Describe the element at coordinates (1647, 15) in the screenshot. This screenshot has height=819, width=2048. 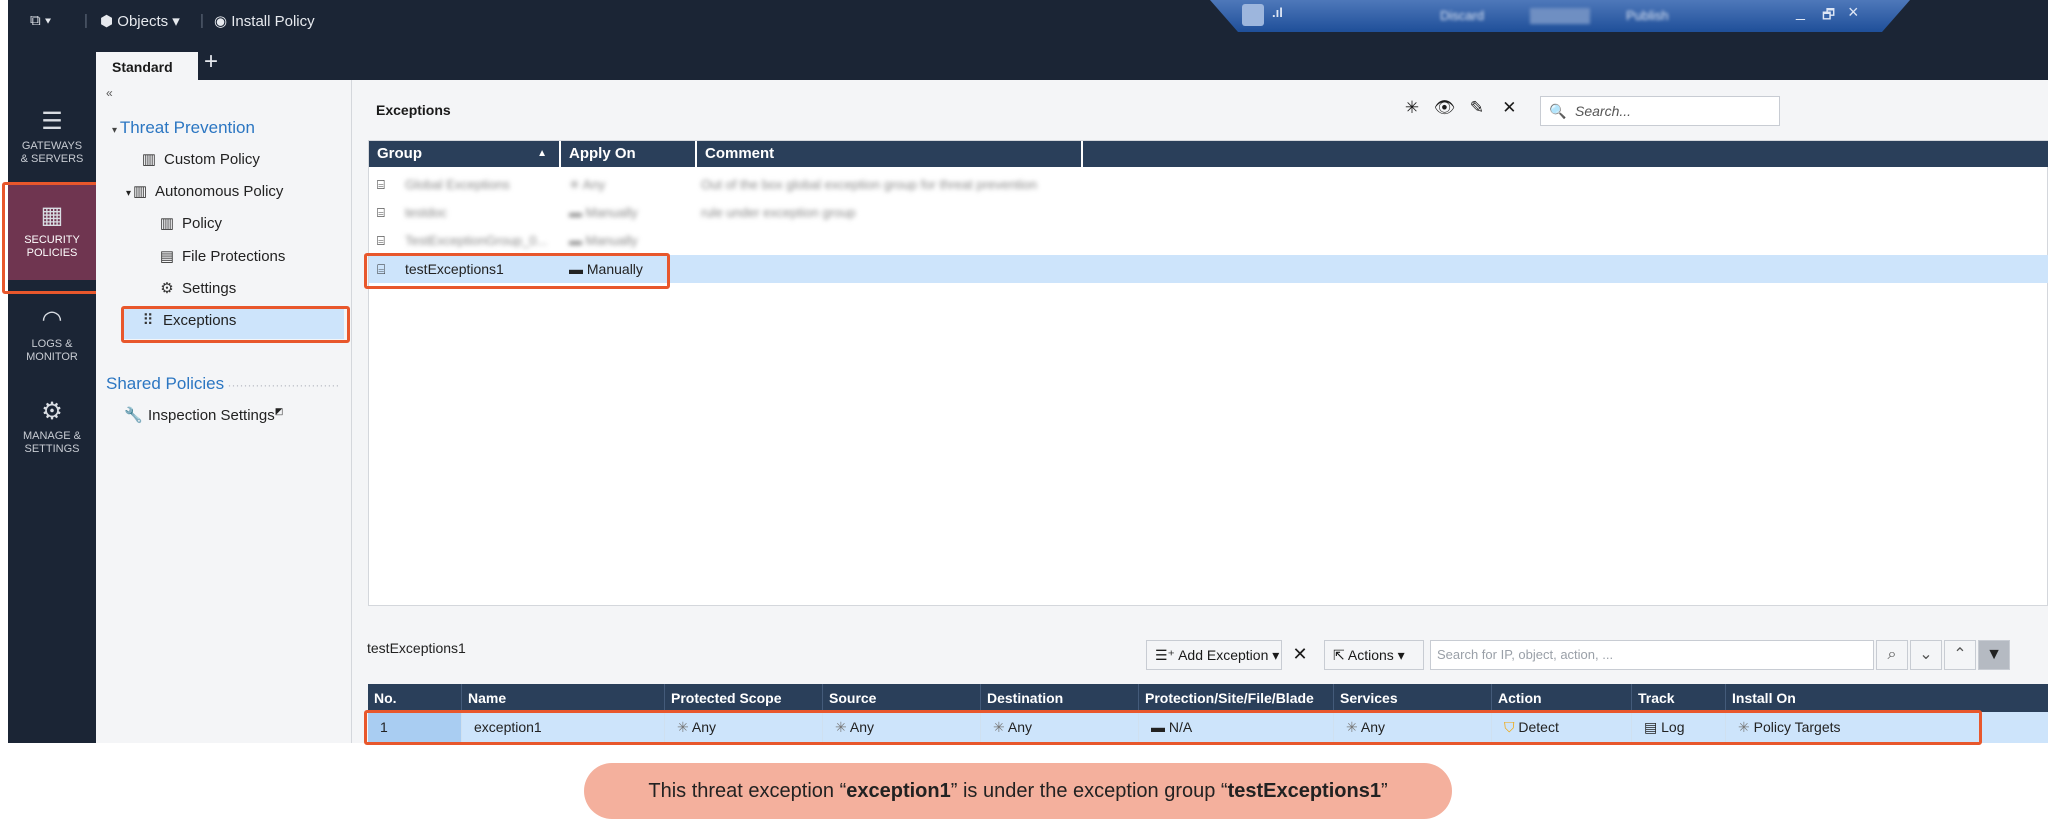
I see `publish-button: Publish` at that location.